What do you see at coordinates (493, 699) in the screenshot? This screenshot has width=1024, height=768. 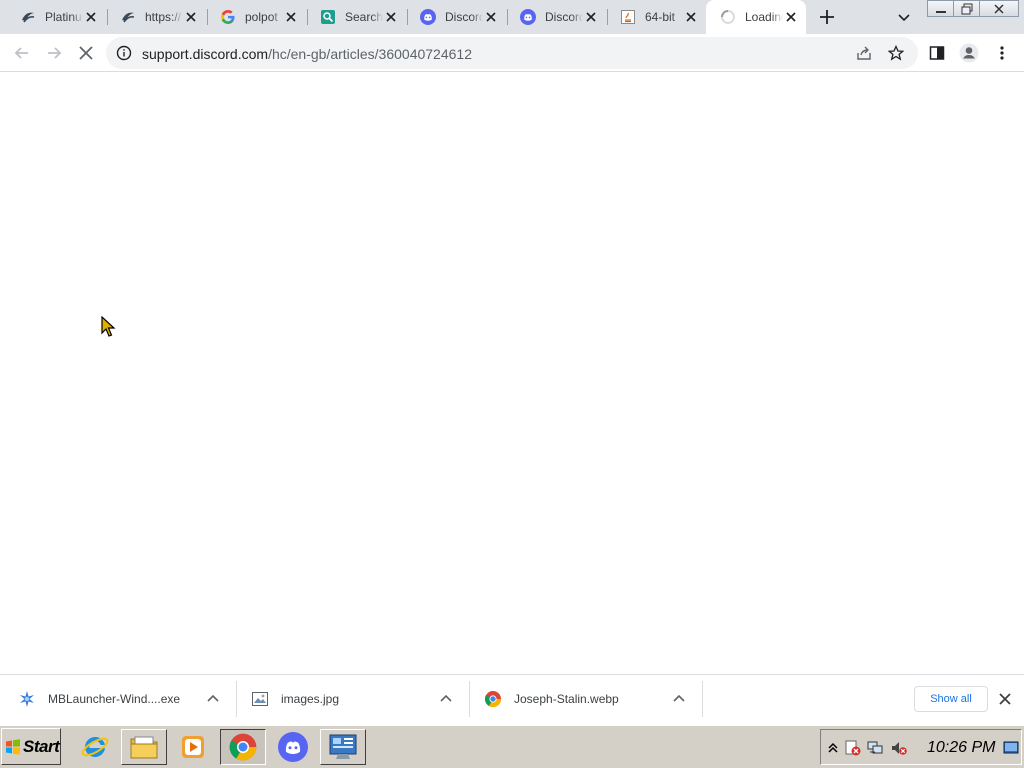 I see `chrome-file-icon` at bounding box center [493, 699].